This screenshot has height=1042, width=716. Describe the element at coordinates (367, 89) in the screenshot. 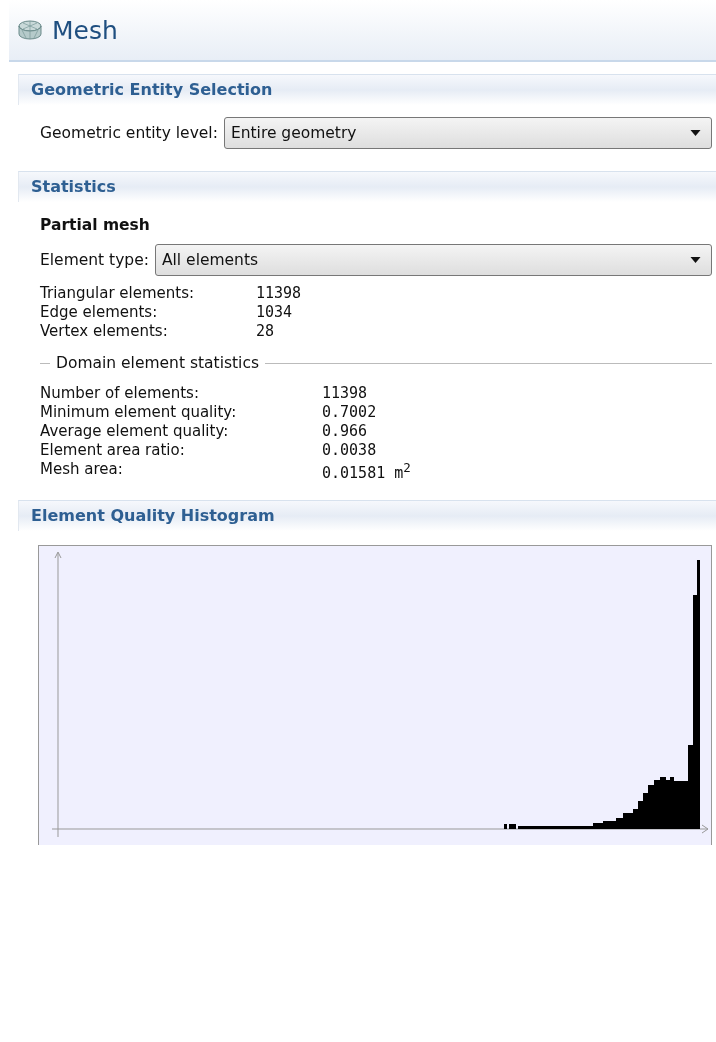

I see `section-header: Geometric Entity Selection` at that location.